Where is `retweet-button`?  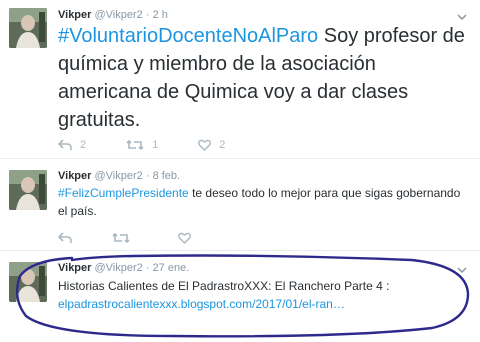
retweet-button is located at coordinates (121, 238).